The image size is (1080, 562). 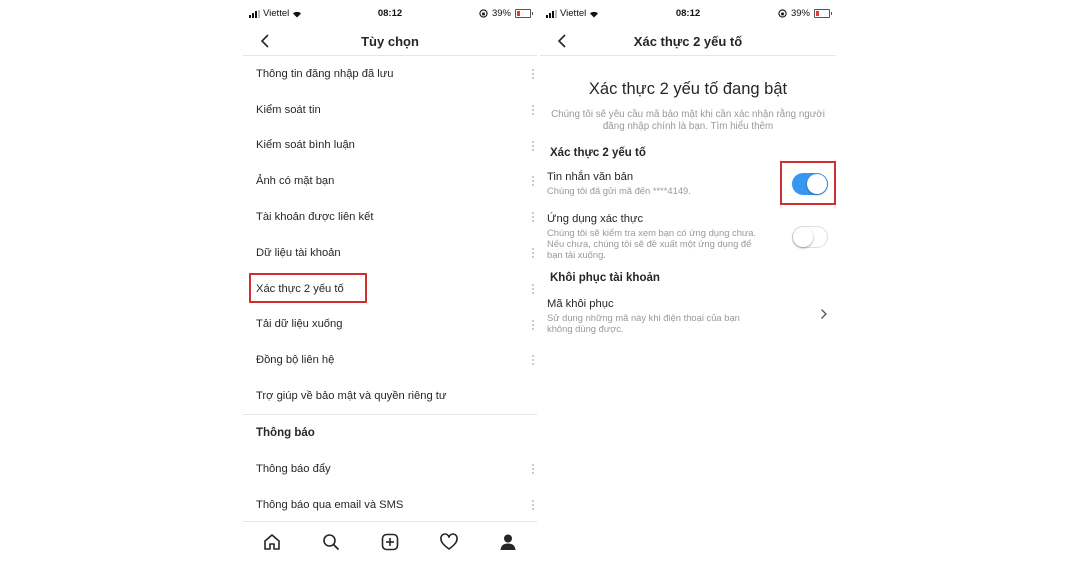 I want to click on section-header-account-recovery: Khôi phục tài khoản, so click(x=605, y=277).